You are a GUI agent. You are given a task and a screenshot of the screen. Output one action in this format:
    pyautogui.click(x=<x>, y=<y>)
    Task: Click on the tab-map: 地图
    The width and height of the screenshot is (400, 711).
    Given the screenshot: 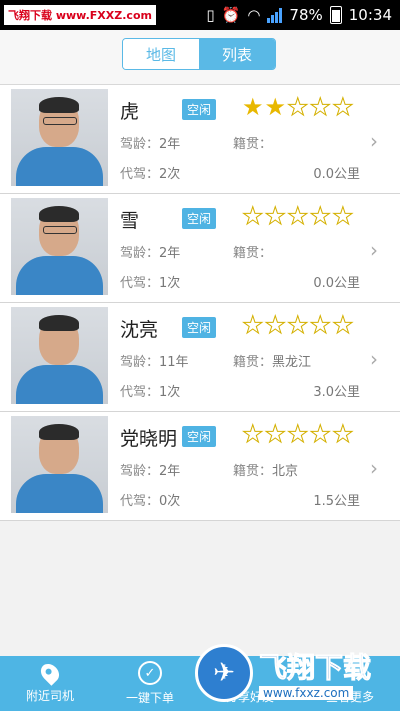 What is the action you would take?
    pyautogui.click(x=161, y=54)
    